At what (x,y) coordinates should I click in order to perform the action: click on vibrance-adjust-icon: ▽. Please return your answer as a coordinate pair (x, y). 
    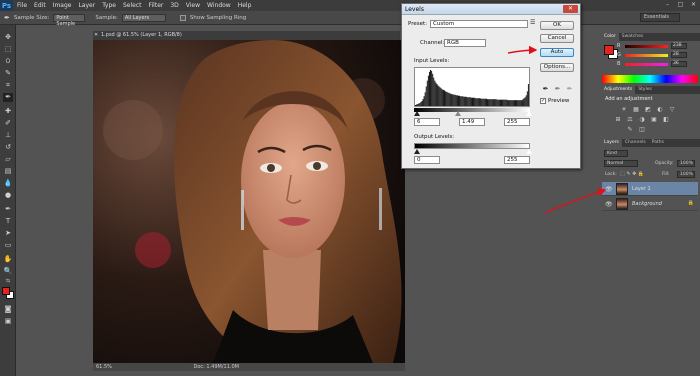
    Looking at the image, I should click on (672, 109).